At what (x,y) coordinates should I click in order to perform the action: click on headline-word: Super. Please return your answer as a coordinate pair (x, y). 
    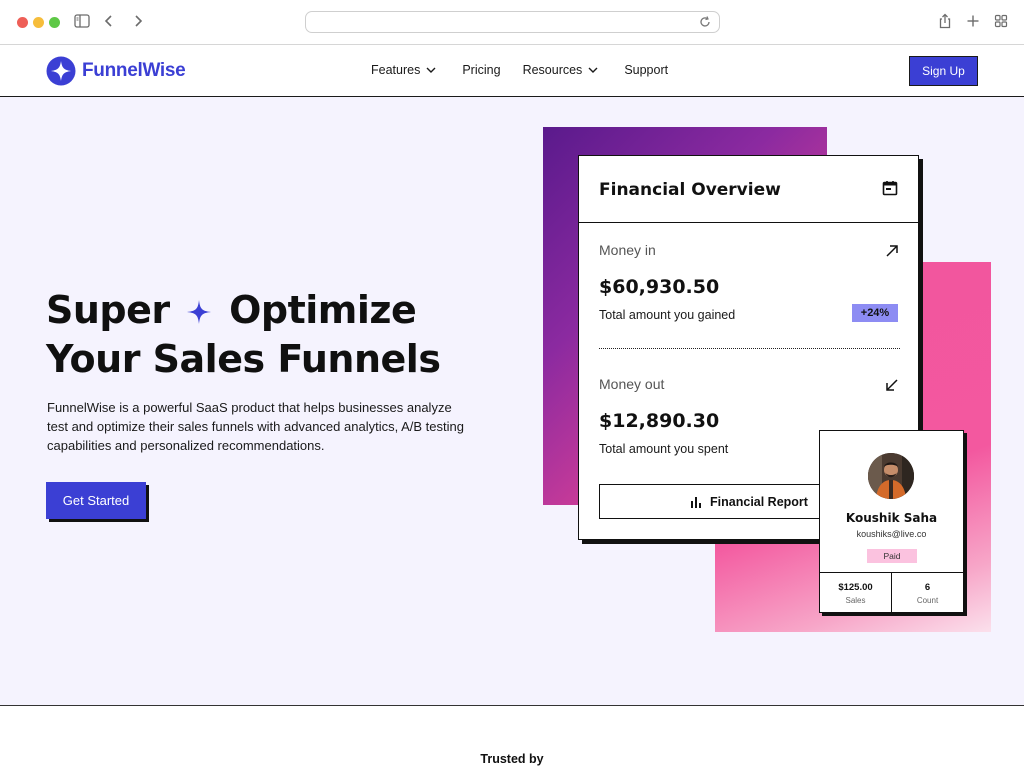
    Looking at the image, I should click on (108, 310).